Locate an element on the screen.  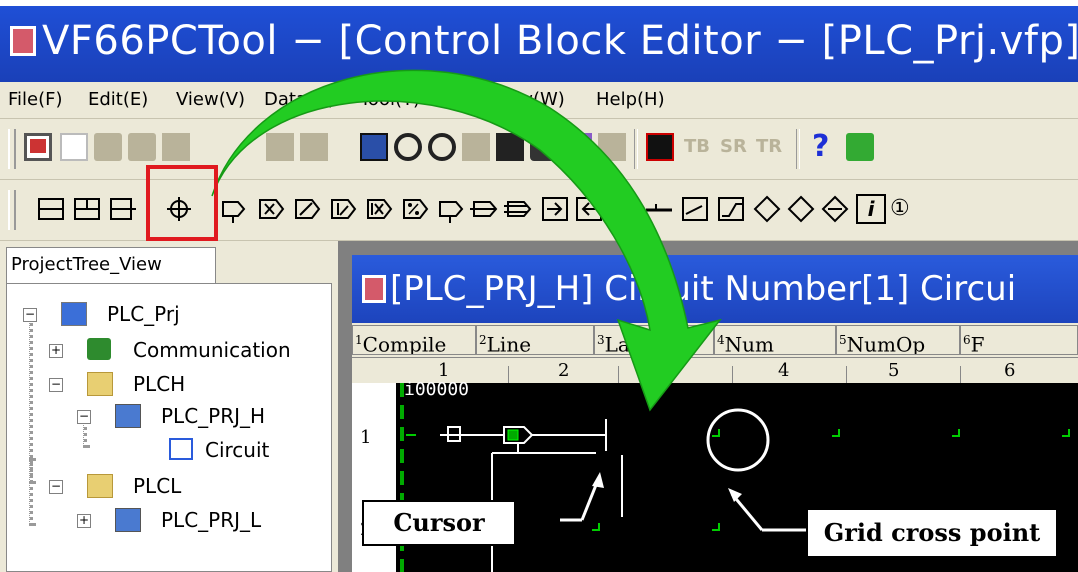
print-preview-icon is located at coordinates (544, 147).